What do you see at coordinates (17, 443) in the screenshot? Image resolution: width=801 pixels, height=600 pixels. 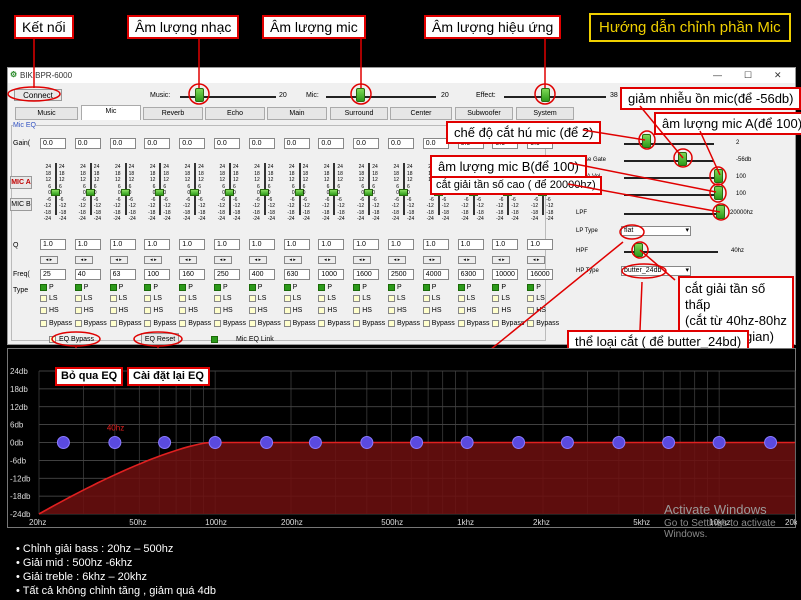 I see `y-tick-label: 0db` at bounding box center [17, 443].